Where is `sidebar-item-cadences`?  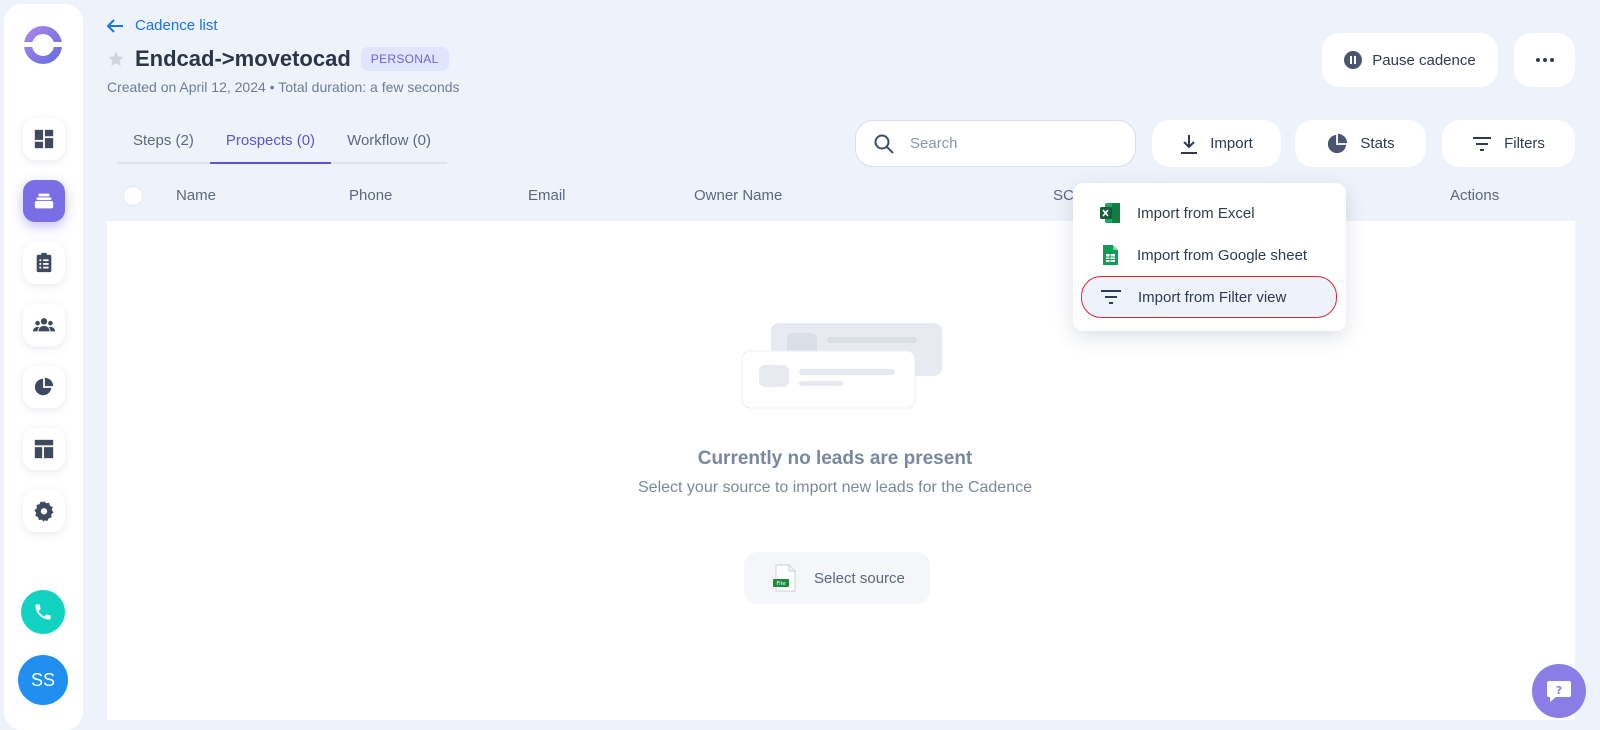
sidebar-item-cadences is located at coordinates (44, 201).